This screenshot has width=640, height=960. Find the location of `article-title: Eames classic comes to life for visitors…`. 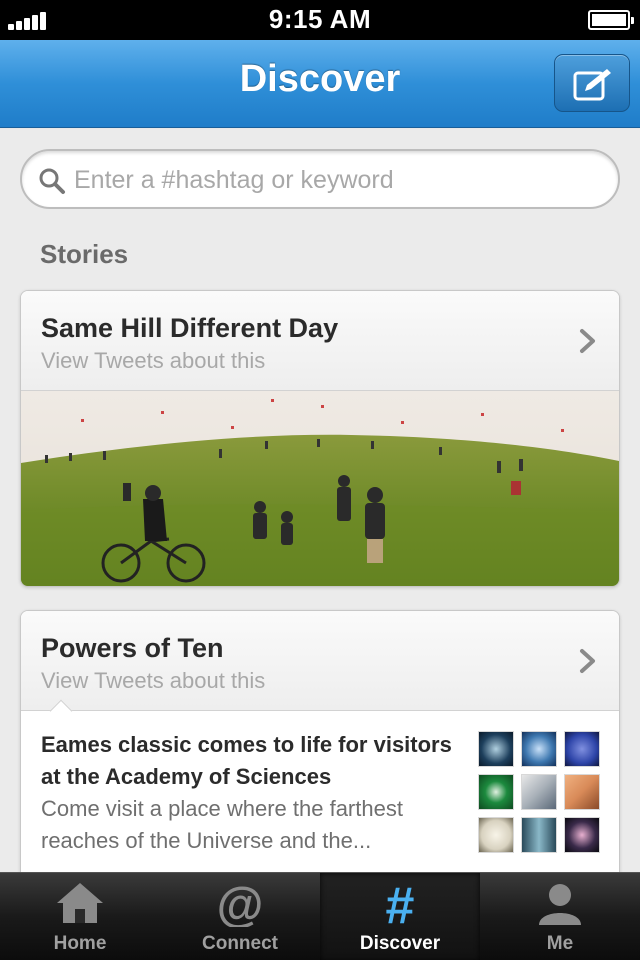

article-title: Eames classic comes to life for visitors… is located at coordinates (251, 761).